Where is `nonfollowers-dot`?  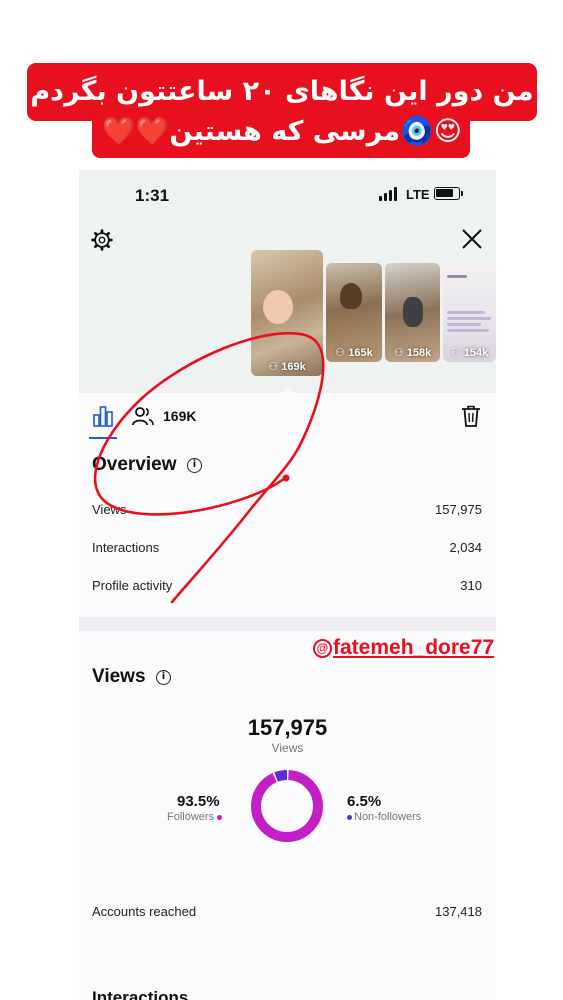
nonfollowers-dot is located at coordinates (349, 817).